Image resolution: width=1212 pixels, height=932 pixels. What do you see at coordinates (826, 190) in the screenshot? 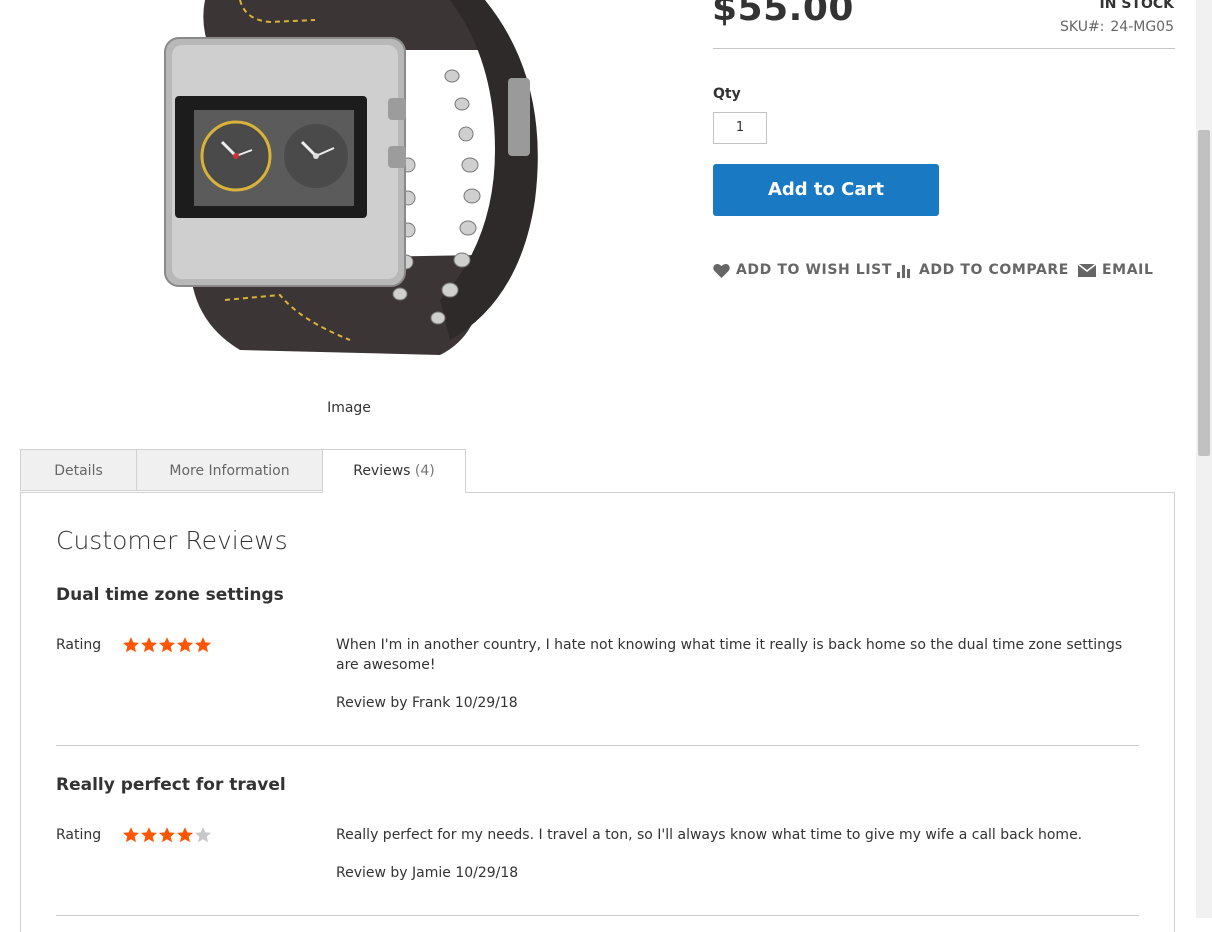
I see `add-to-cart-button: Add to Cart` at bounding box center [826, 190].